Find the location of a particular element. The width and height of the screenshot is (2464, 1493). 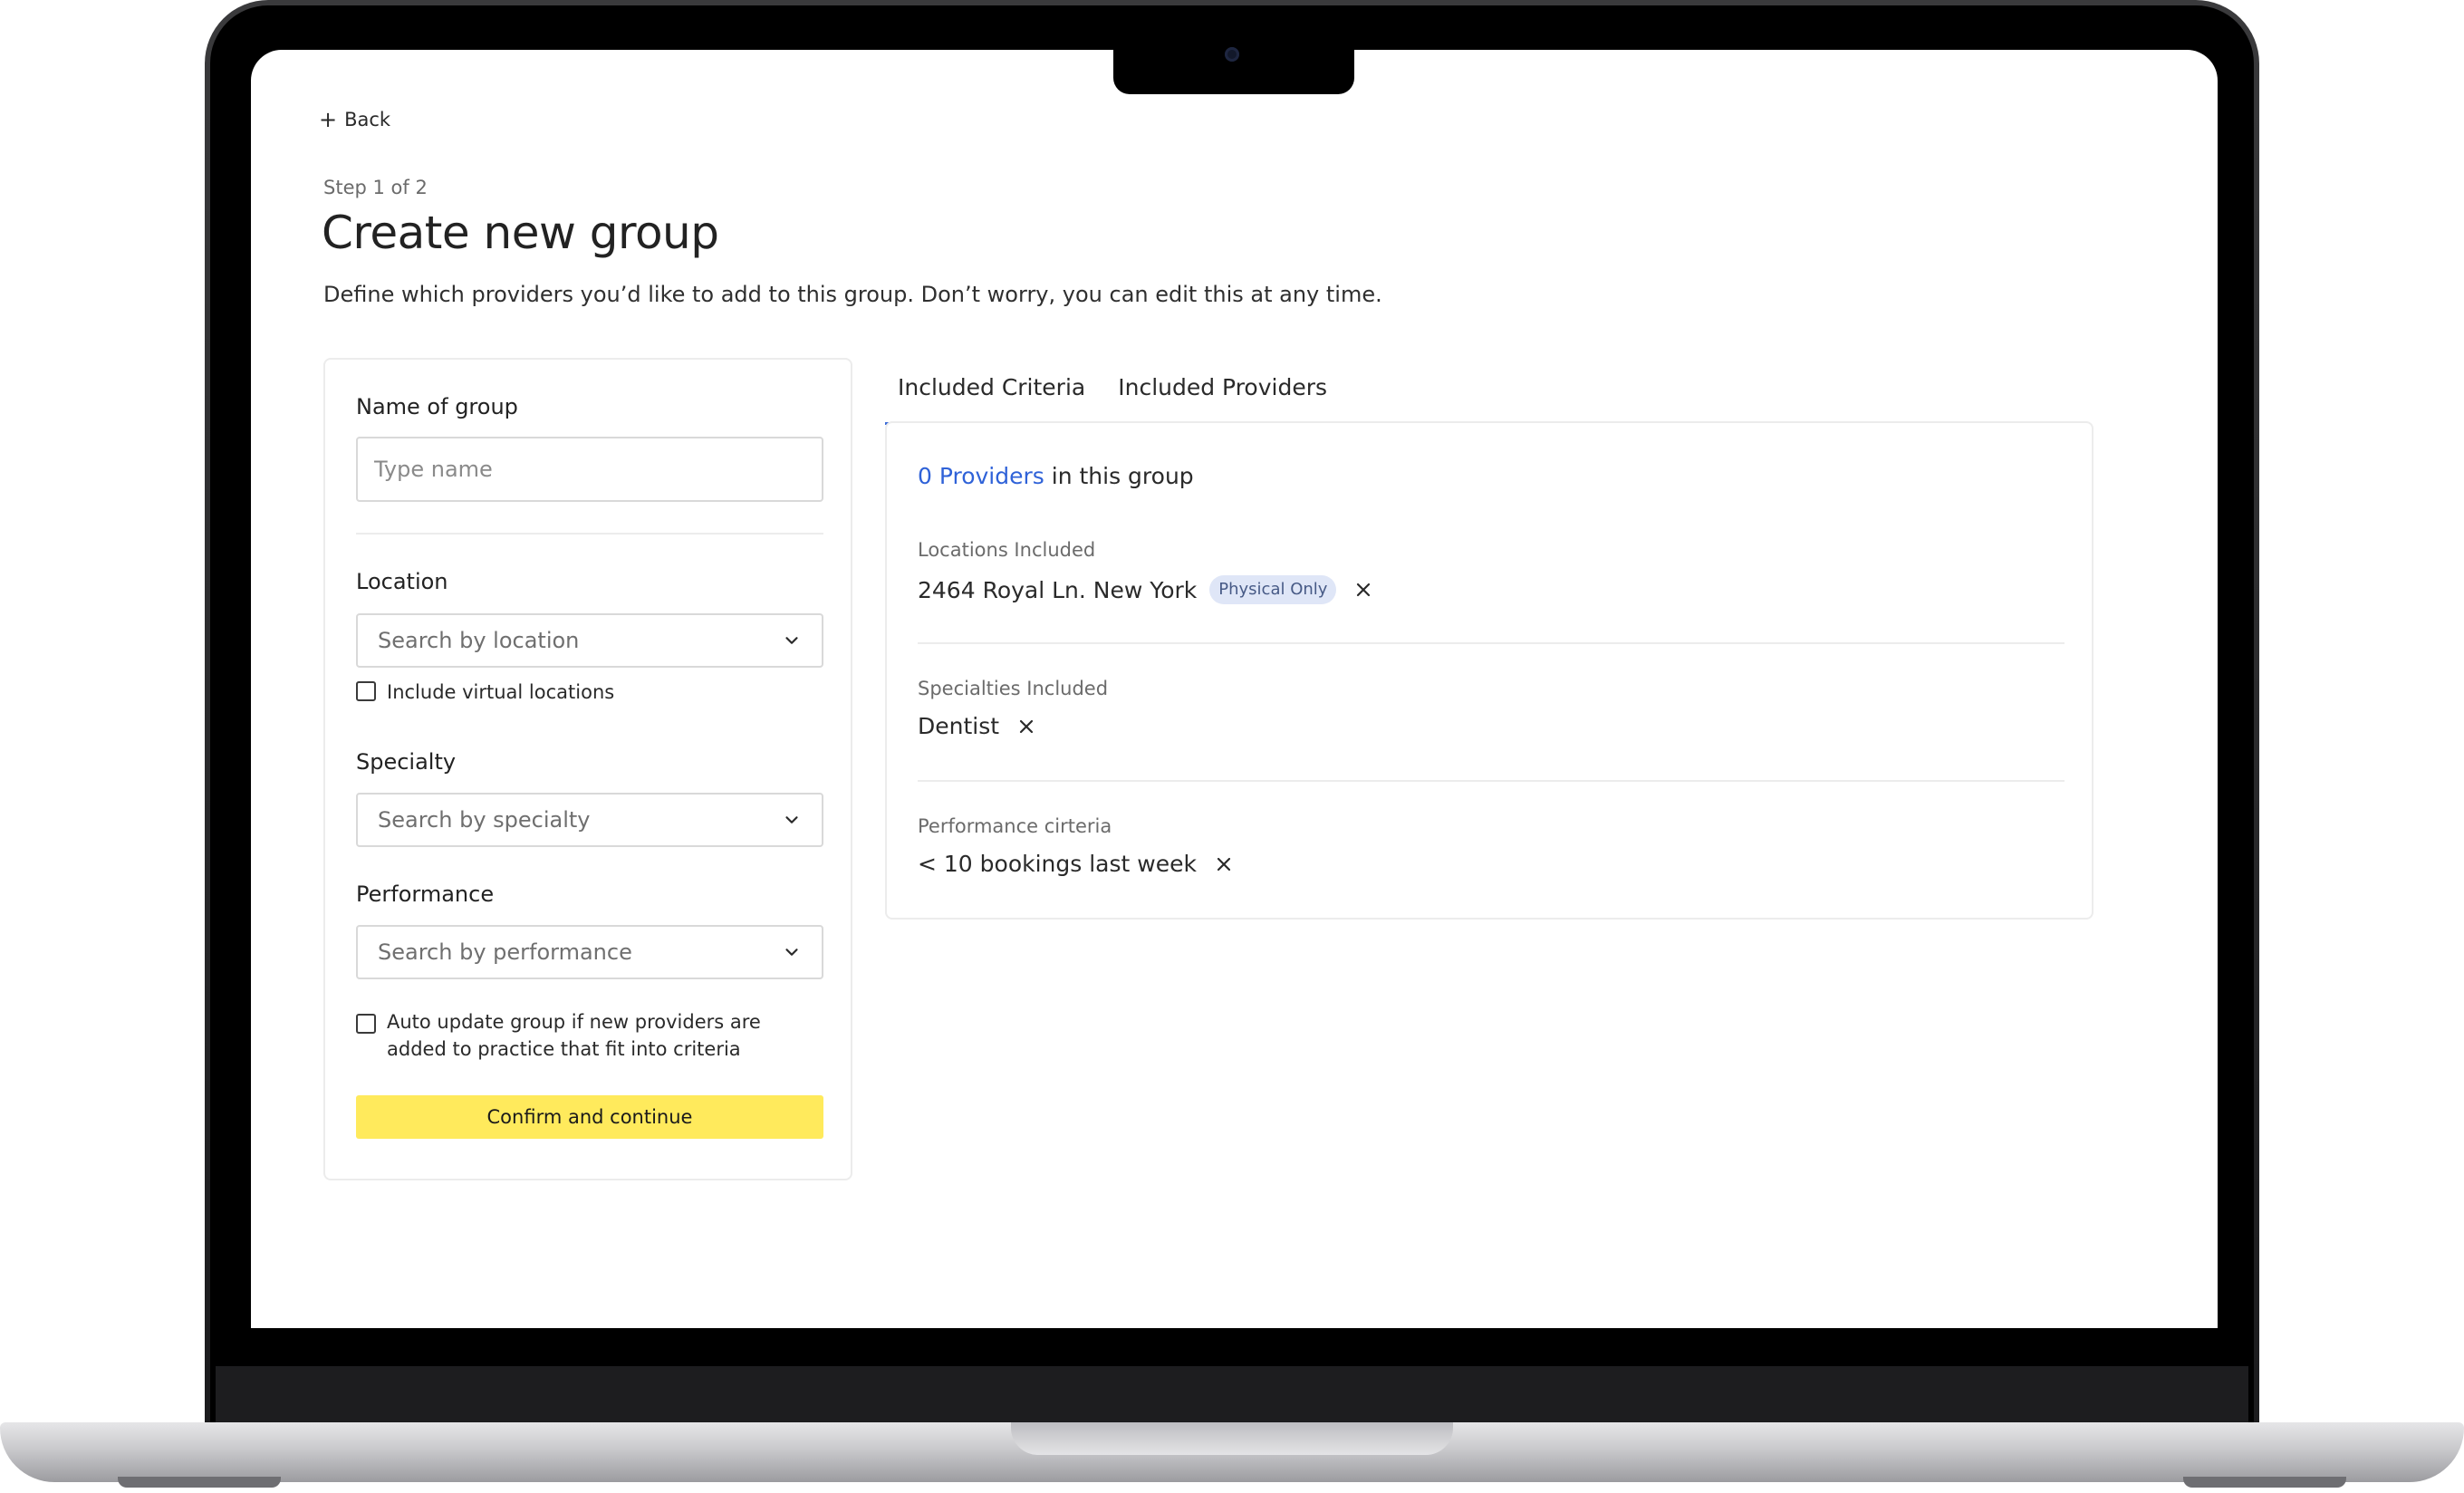

performance-value: < 10 bookings last week is located at coordinates (1057, 864).